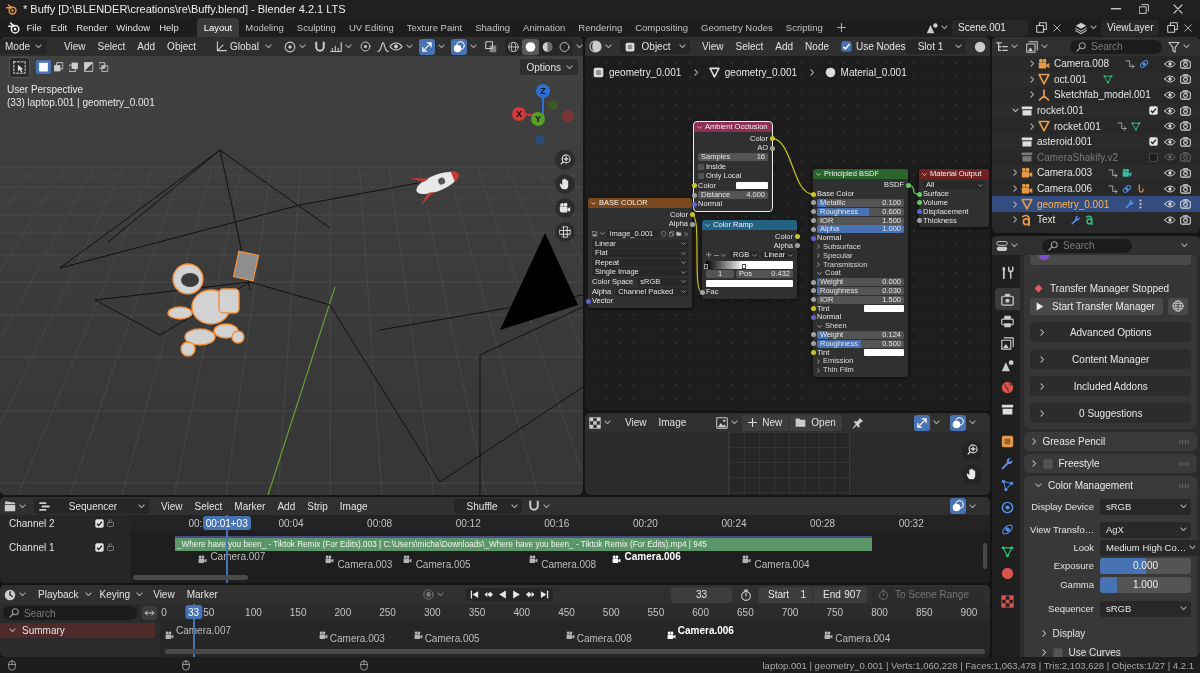 The width and height of the screenshot is (1200, 673). Describe the element at coordinates (1096, 219) in the screenshot. I see `outliner-item: Text` at that location.